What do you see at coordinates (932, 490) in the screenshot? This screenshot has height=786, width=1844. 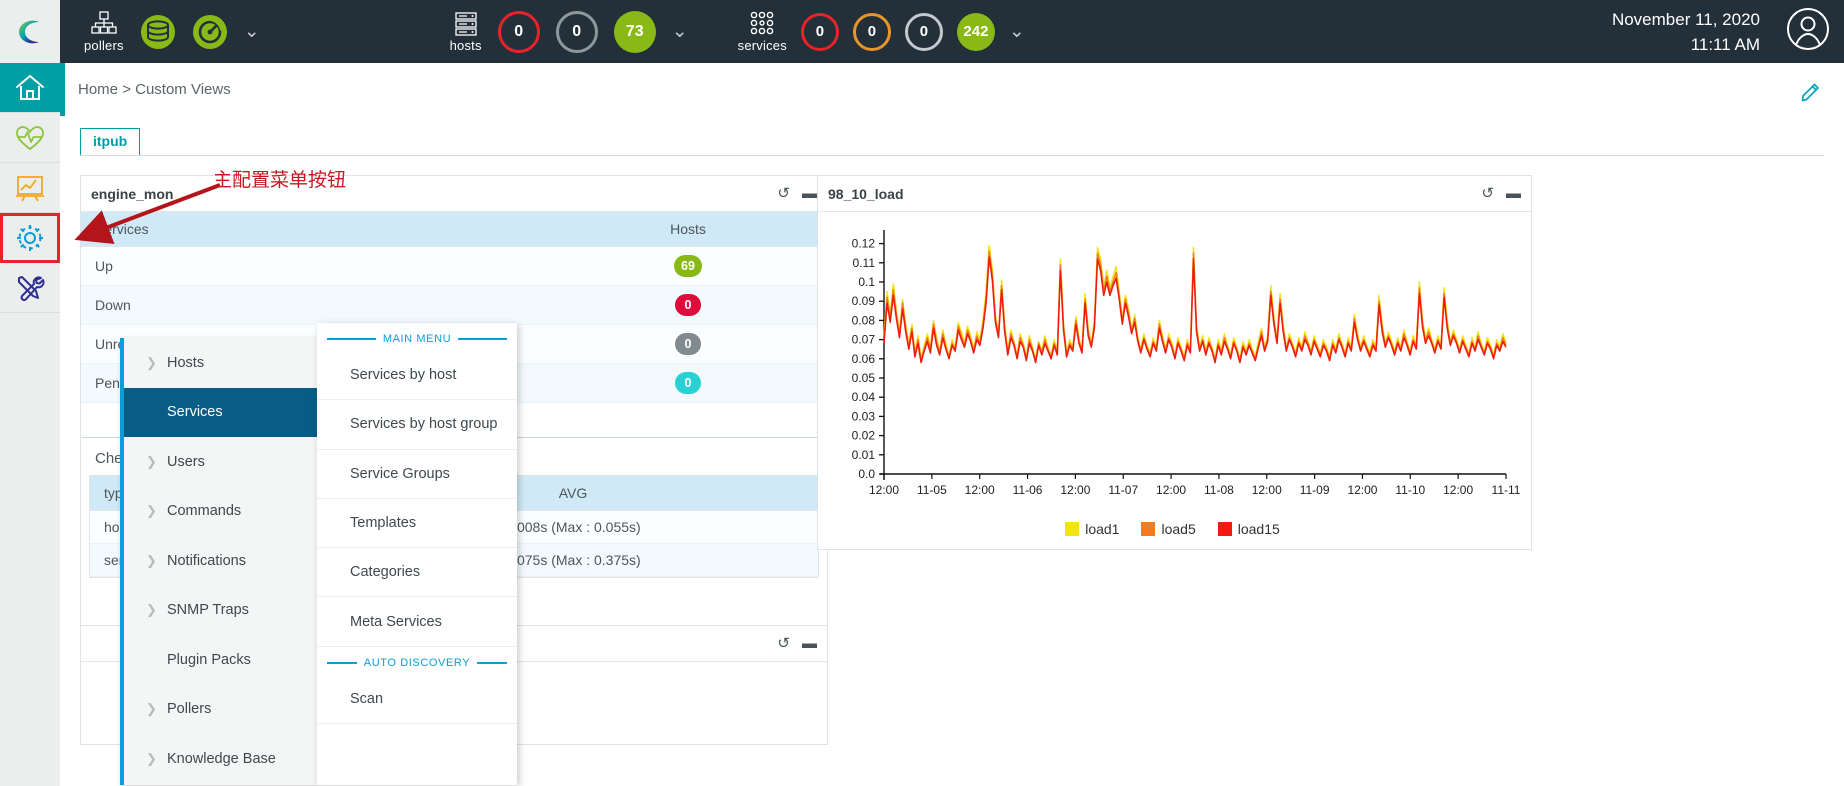 I see `svg-text: 11-05` at bounding box center [932, 490].